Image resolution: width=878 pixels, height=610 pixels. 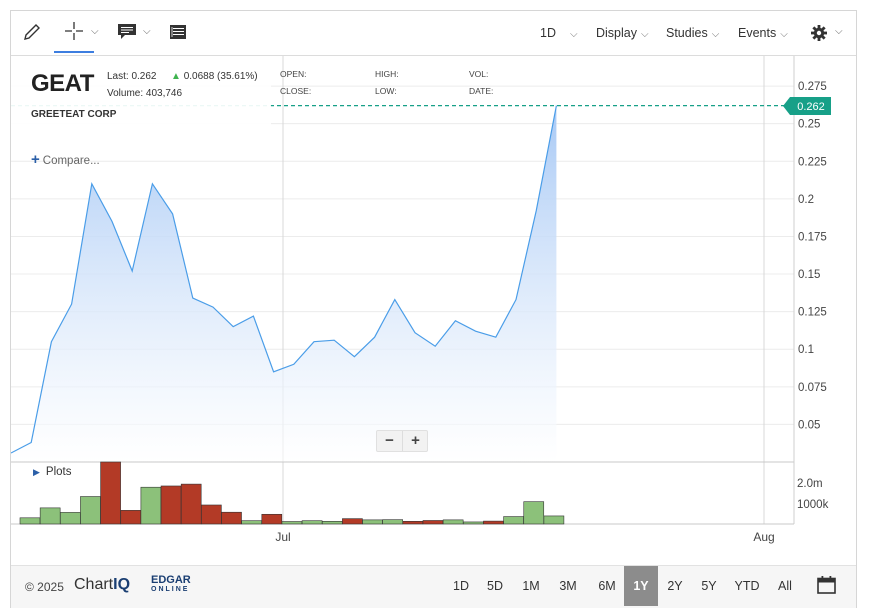 I want to click on symbol-label: GEAT, so click(x=62, y=83).